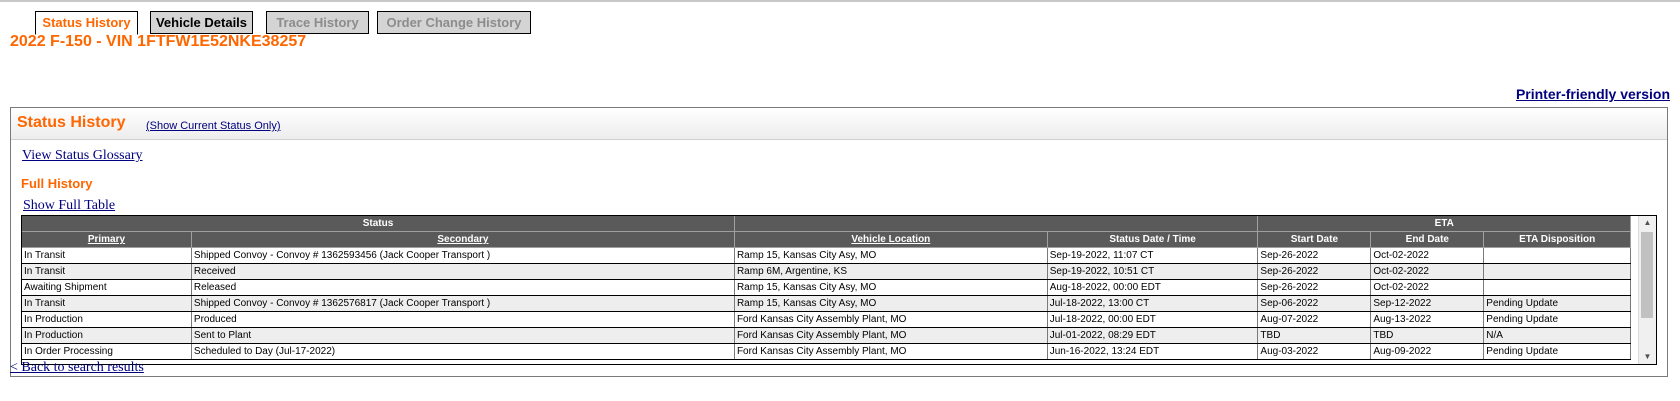 This screenshot has width=1680, height=401. Describe the element at coordinates (1647, 223) in the screenshot. I see `scroll-up-arrow-icon: ▲` at that location.